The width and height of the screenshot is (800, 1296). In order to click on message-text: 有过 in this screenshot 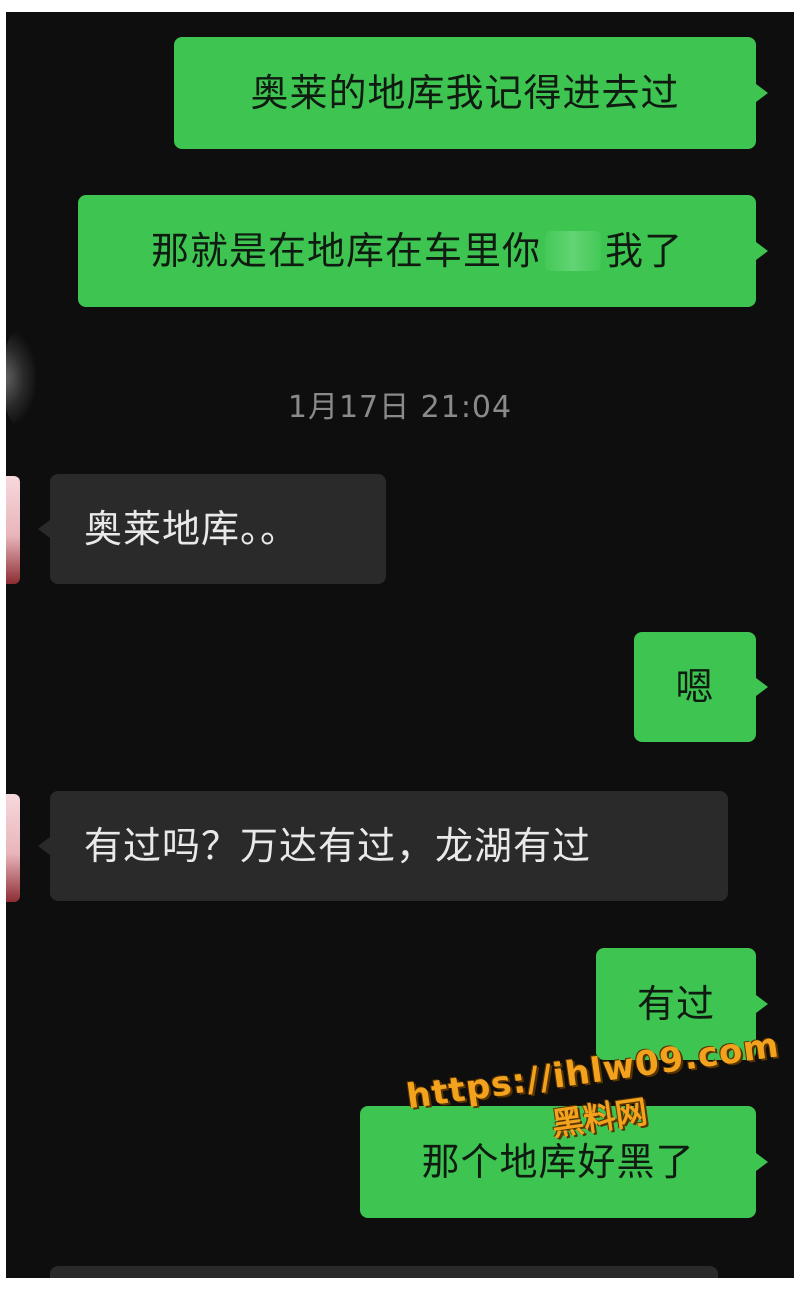, I will do `click(675, 1004)`.